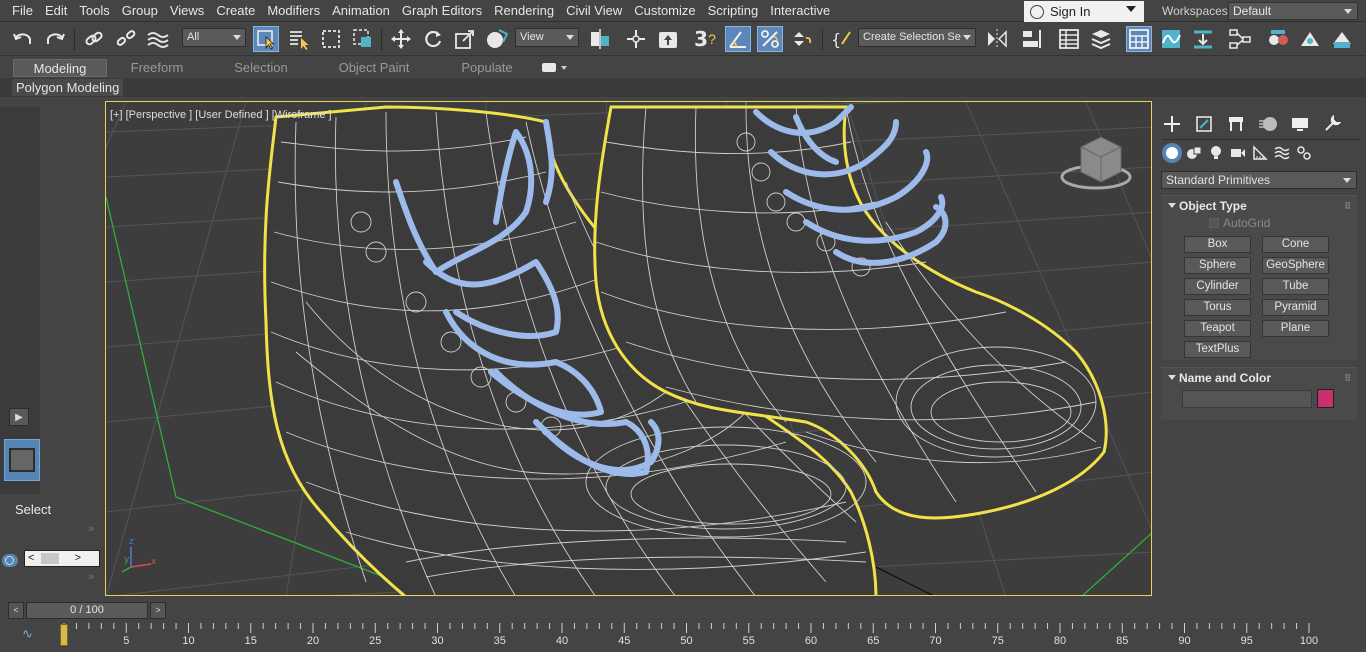 Image resolution: width=1366 pixels, height=652 pixels. I want to click on time-slider: < 0 / 100 >, so click(87, 610).